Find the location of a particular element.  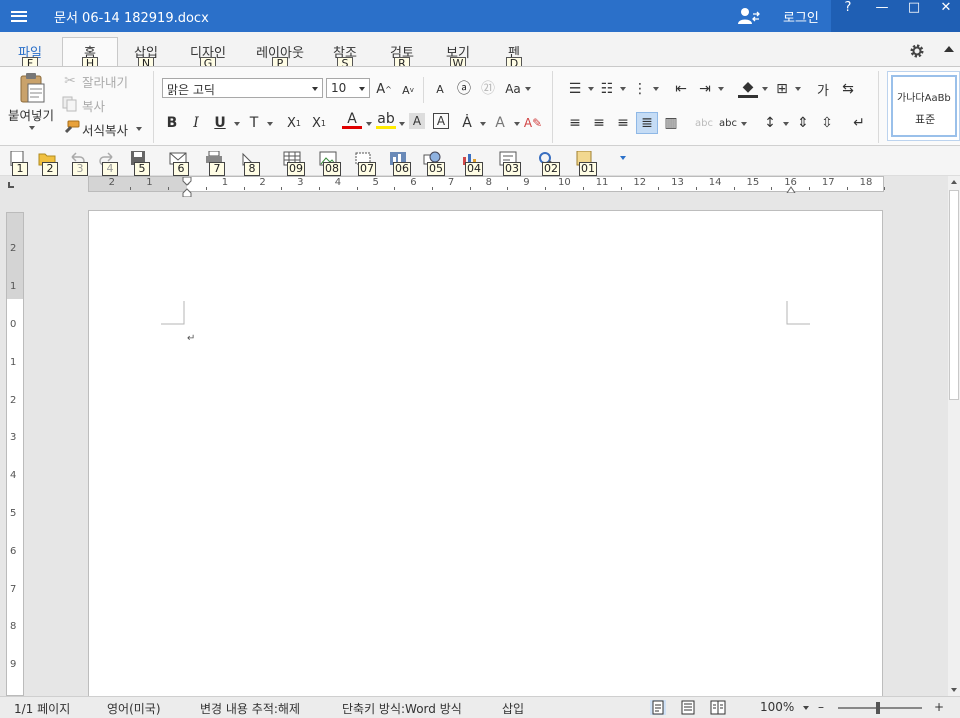

email-button: 6 is located at coordinates (182, 163).